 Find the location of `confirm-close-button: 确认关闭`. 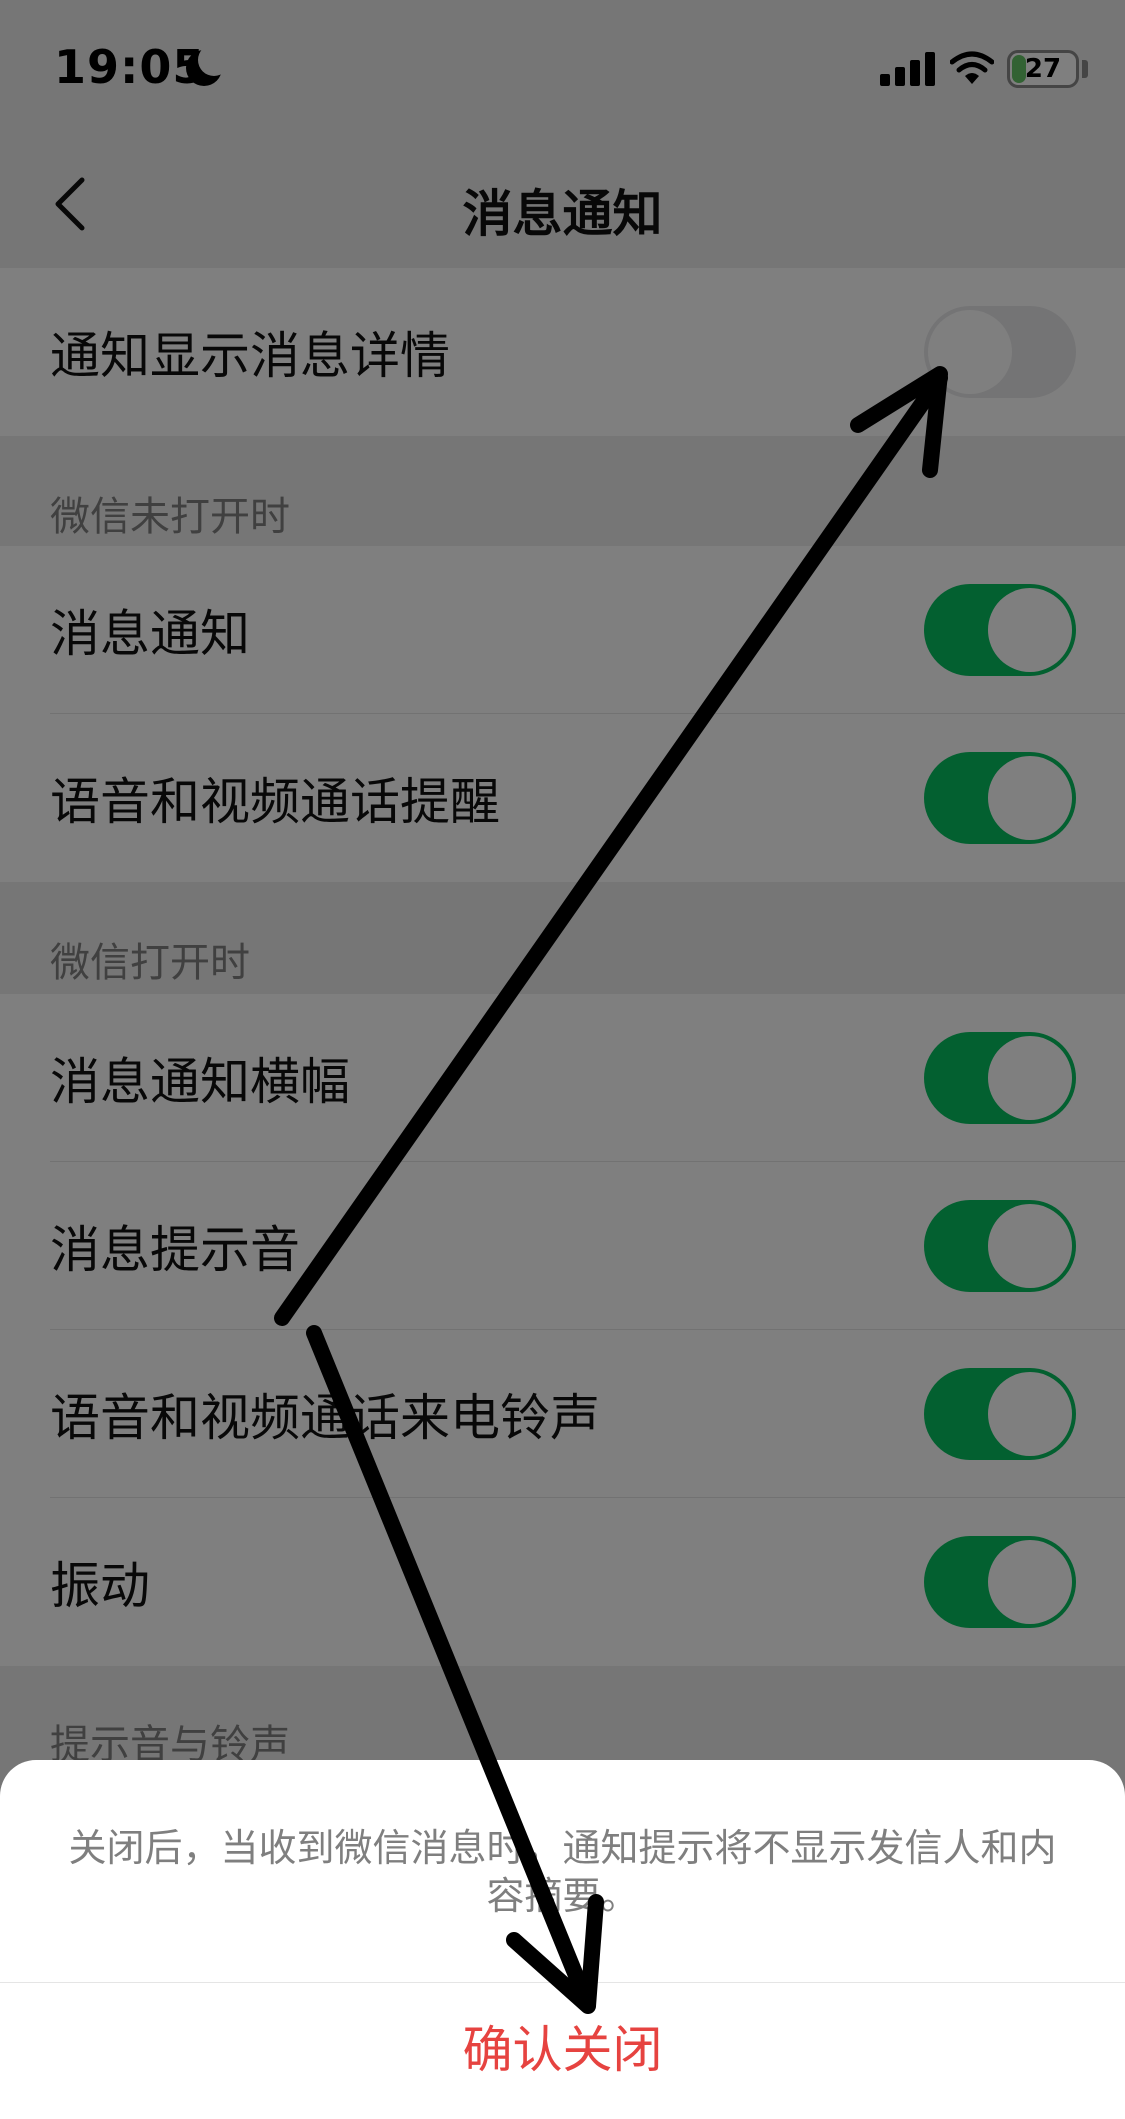

confirm-close-button: 确认关闭 is located at coordinates (562, 2050).